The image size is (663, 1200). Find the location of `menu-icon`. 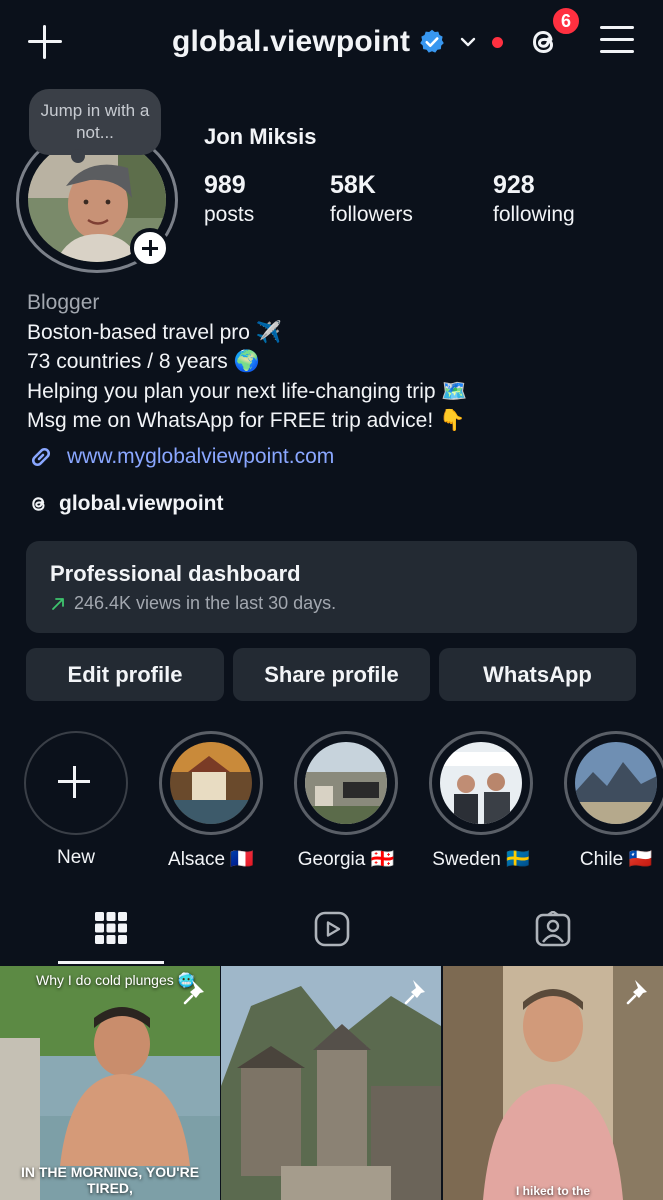

menu-icon is located at coordinates (617, 40).